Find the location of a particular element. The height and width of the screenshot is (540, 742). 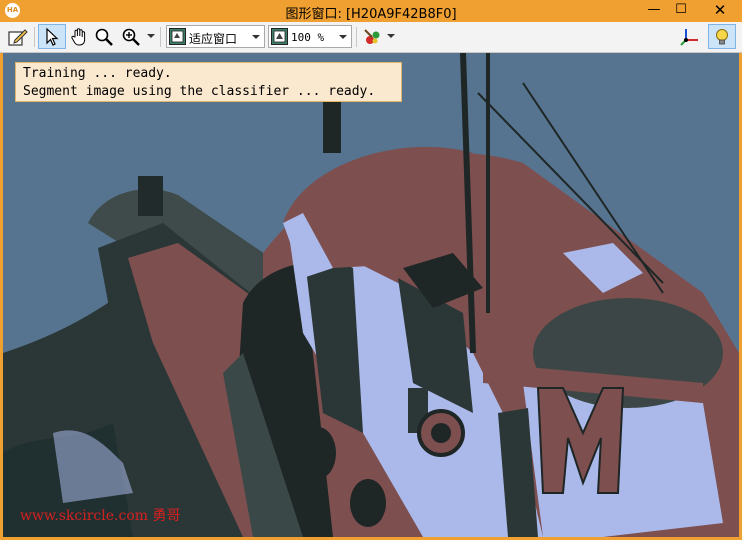

hand-icon is located at coordinates (78, 36).